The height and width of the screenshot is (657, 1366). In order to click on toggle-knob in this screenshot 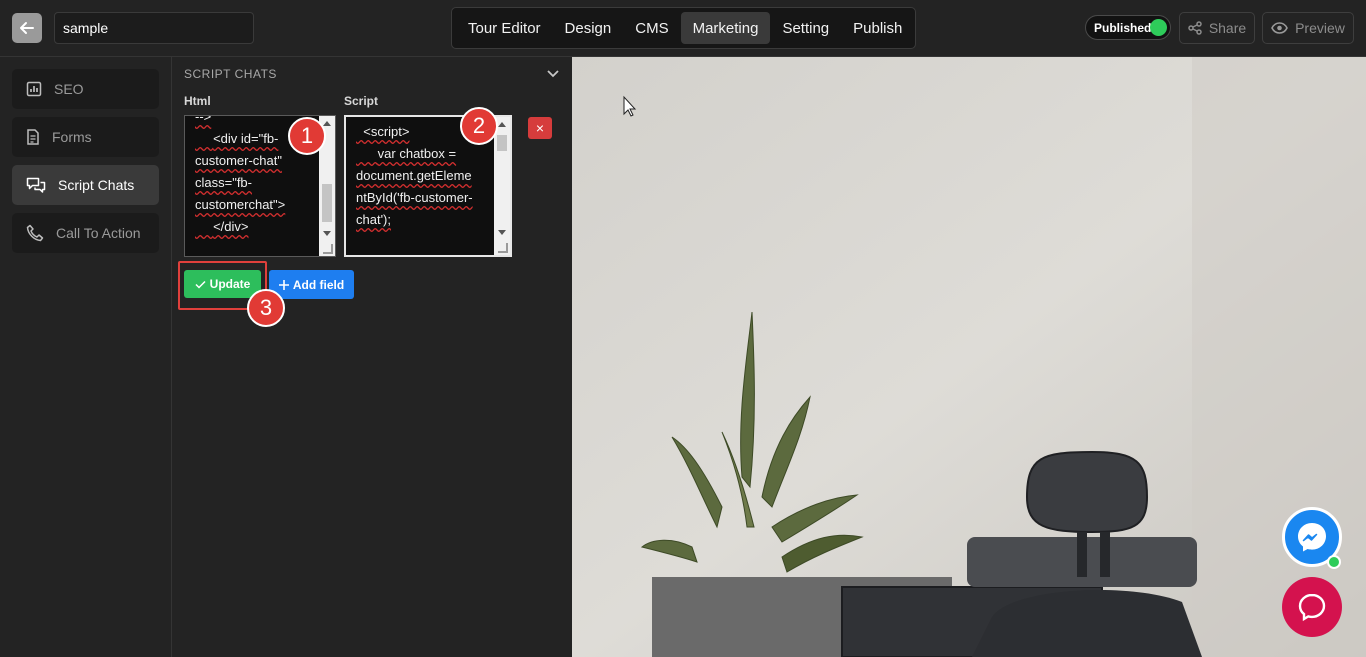, I will do `click(1158, 27)`.